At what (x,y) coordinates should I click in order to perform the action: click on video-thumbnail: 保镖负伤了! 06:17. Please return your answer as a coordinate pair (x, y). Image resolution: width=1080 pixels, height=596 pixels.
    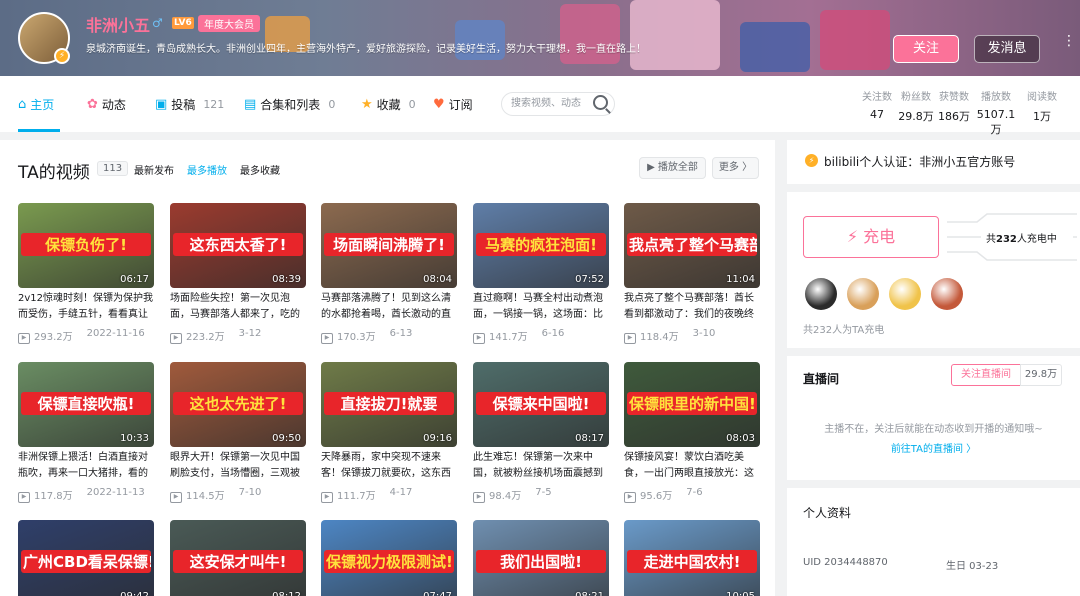
    Looking at the image, I should click on (86, 245).